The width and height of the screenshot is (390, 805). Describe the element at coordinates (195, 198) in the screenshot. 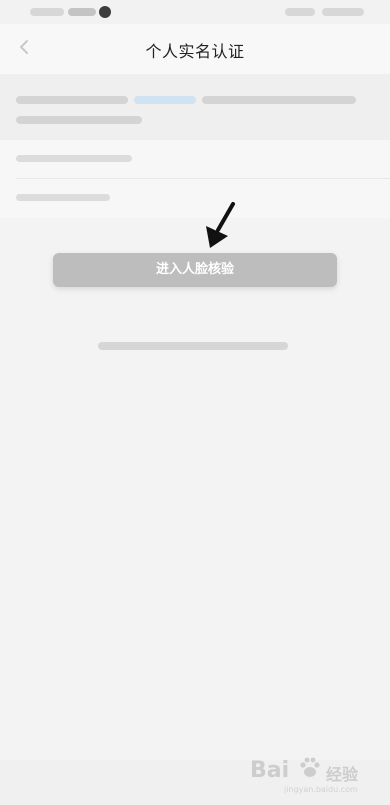

I see `id-number-field` at that location.